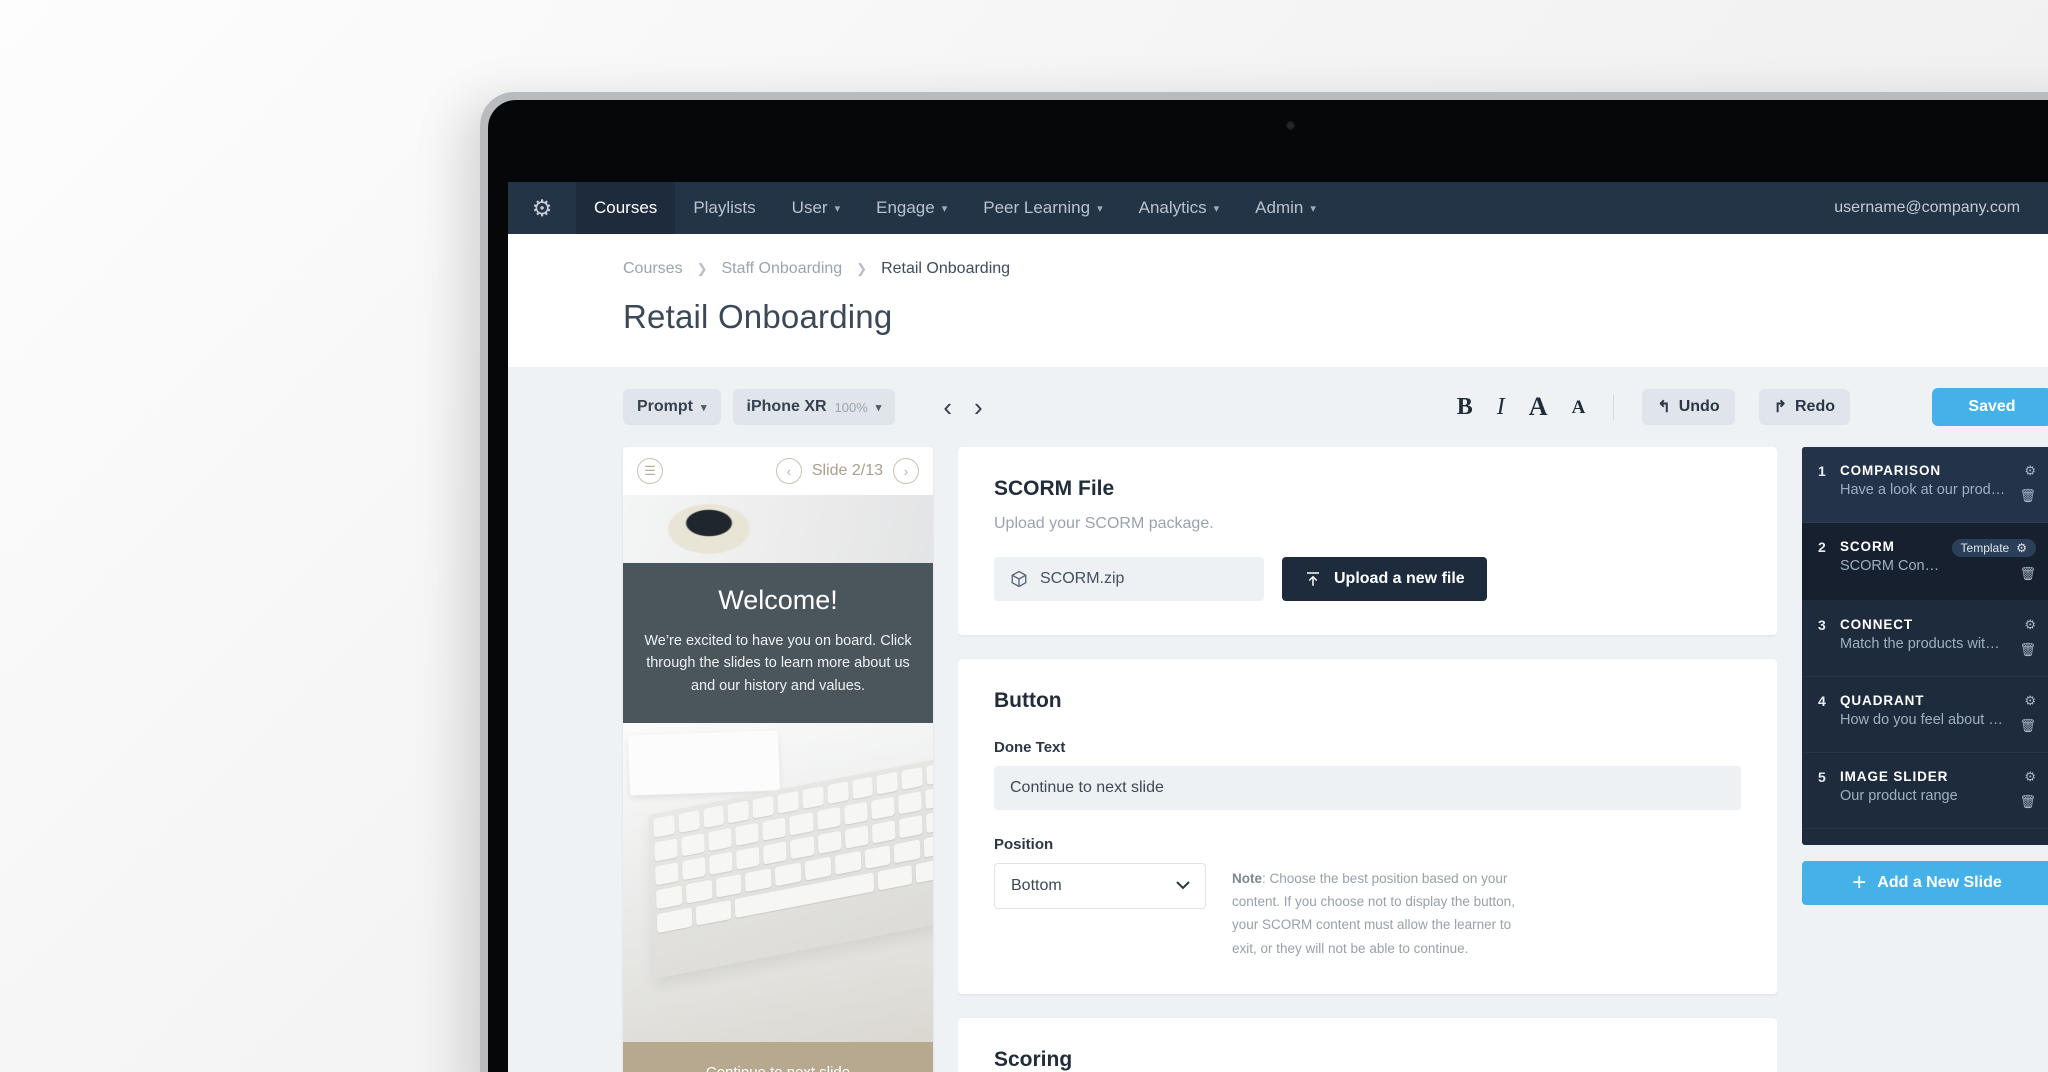  What do you see at coordinates (1927, 208) in the screenshot?
I see `user-email: username@company.com` at bounding box center [1927, 208].